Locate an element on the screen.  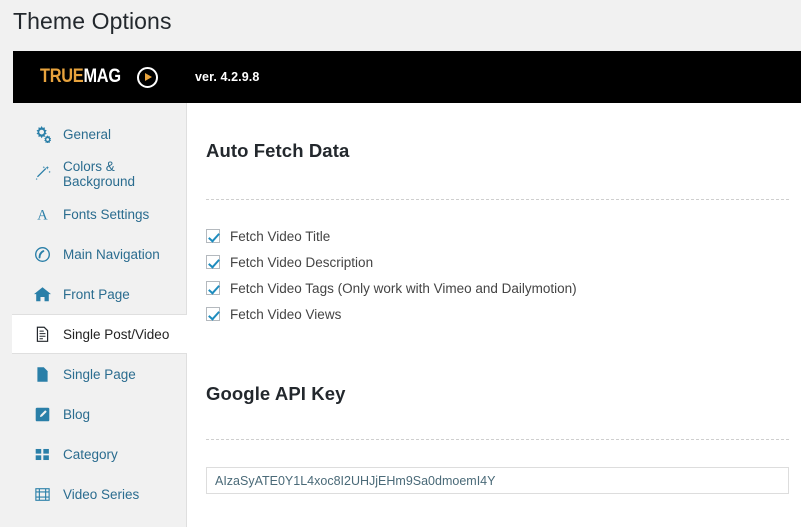
home-icon is located at coordinates (42, 294).